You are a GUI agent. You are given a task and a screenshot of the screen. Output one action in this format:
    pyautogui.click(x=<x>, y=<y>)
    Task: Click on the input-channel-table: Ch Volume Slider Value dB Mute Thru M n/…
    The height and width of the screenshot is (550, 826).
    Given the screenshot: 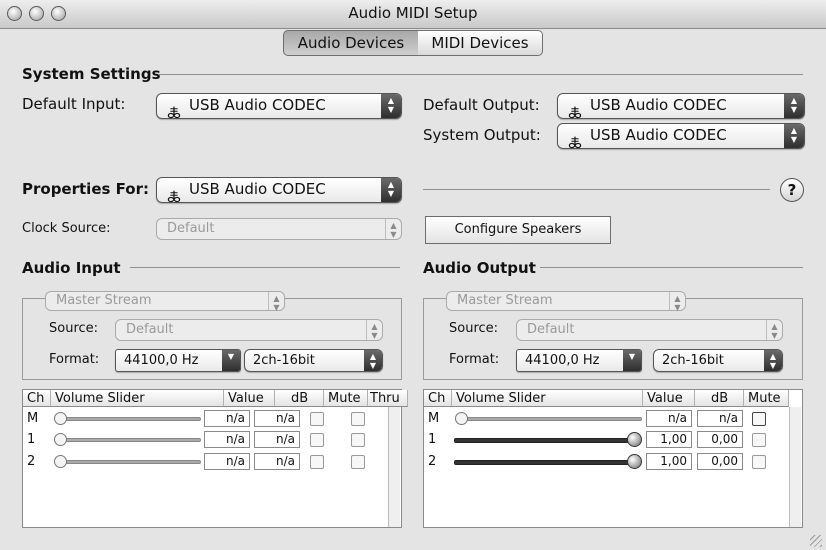 What is the action you would take?
    pyautogui.click(x=215, y=458)
    